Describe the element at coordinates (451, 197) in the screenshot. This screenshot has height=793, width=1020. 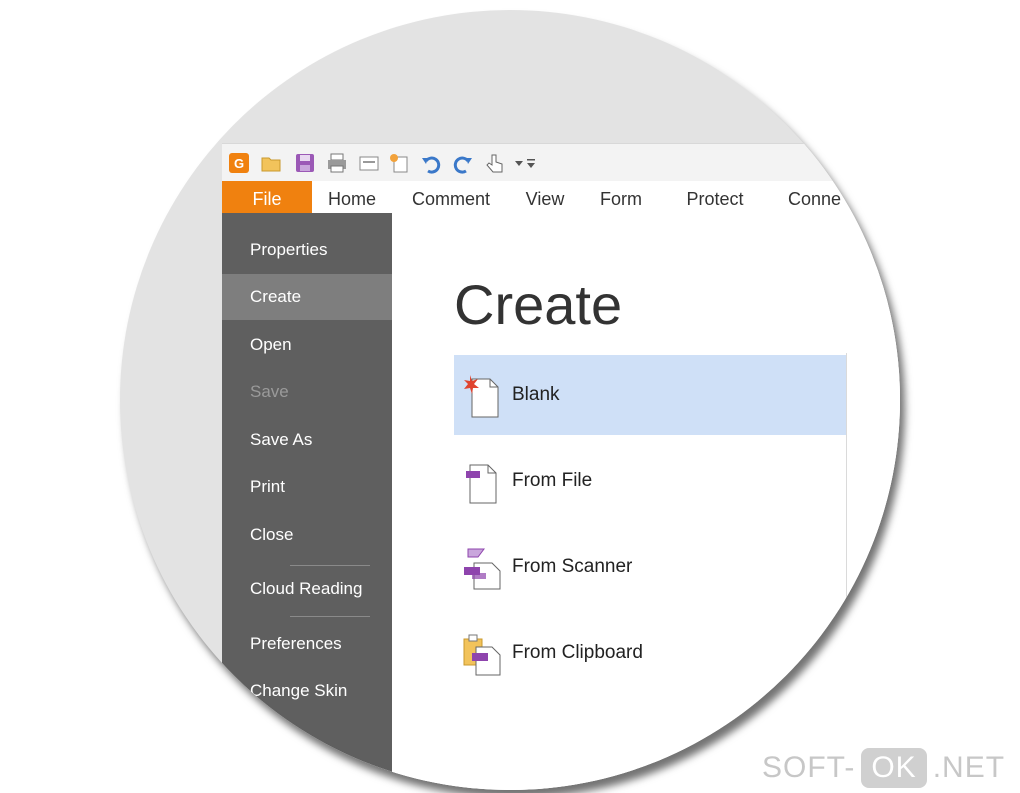
I see `tab-comment: Comment` at that location.